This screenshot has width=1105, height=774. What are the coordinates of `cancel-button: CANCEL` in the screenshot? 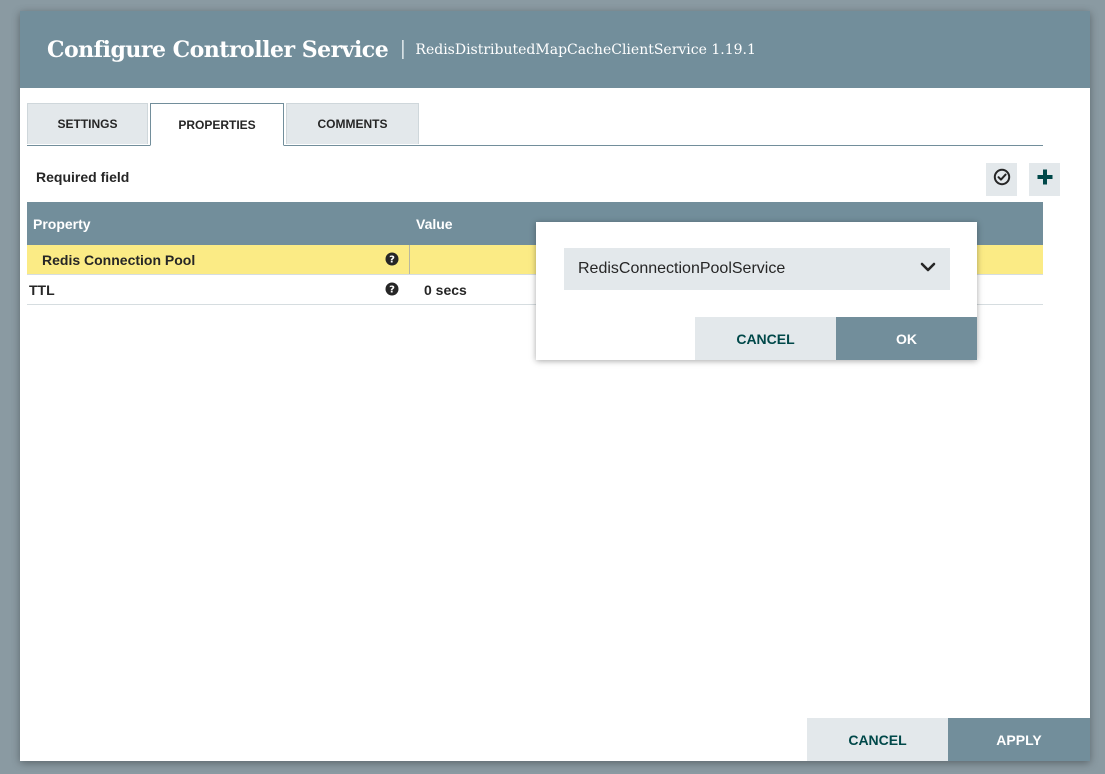 It's located at (877, 739).